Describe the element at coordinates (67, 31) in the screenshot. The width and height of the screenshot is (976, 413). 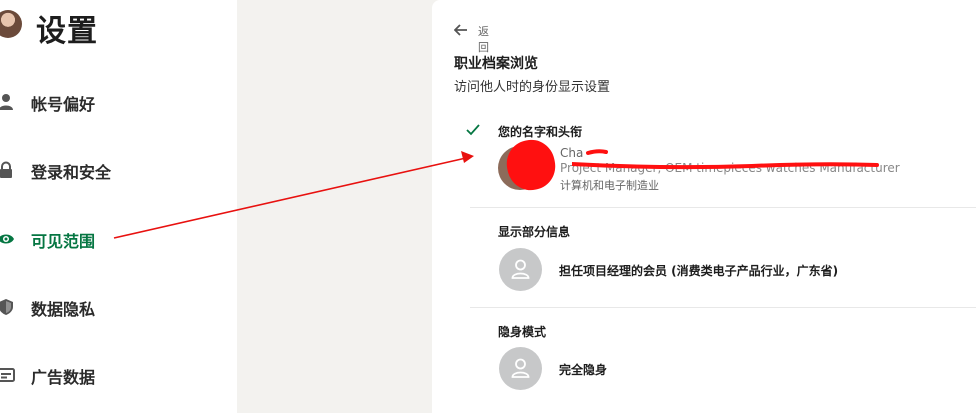
I see `settings-title: 设置` at that location.